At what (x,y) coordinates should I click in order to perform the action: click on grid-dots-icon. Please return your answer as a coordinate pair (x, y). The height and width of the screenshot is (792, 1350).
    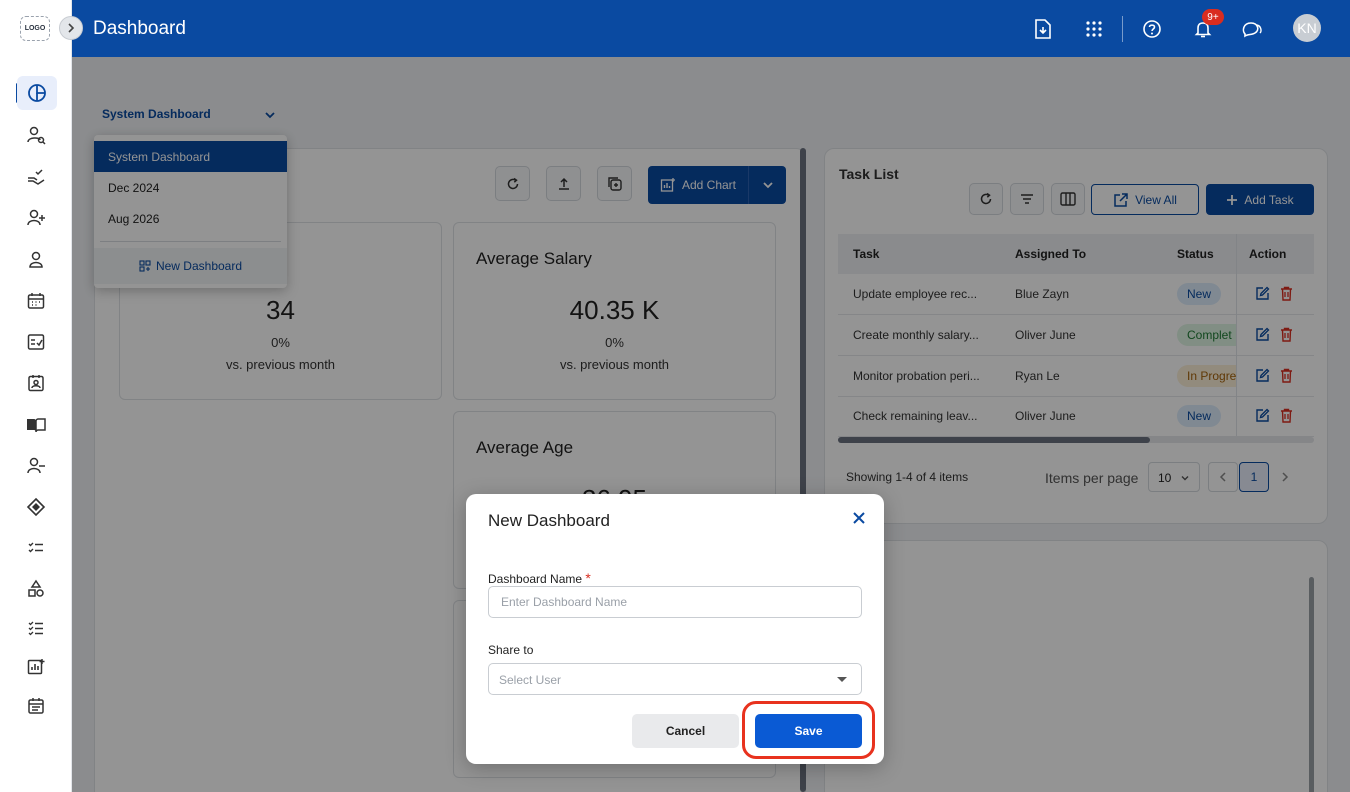
    Looking at the image, I should click on (1094, 29).